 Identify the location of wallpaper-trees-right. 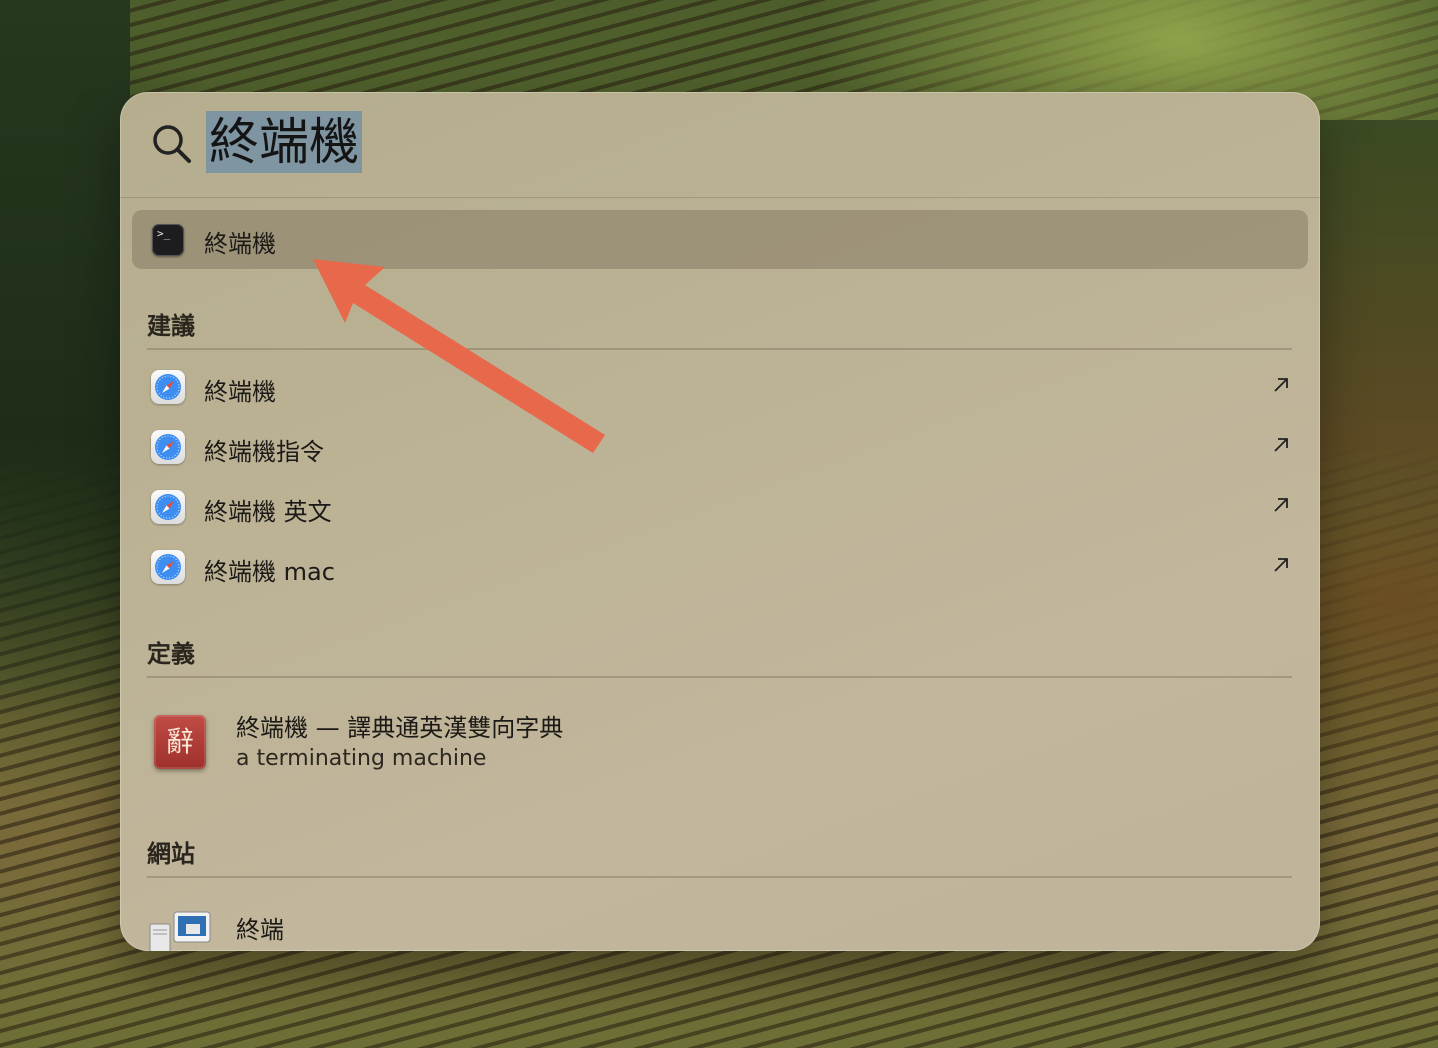
(1373, 350).